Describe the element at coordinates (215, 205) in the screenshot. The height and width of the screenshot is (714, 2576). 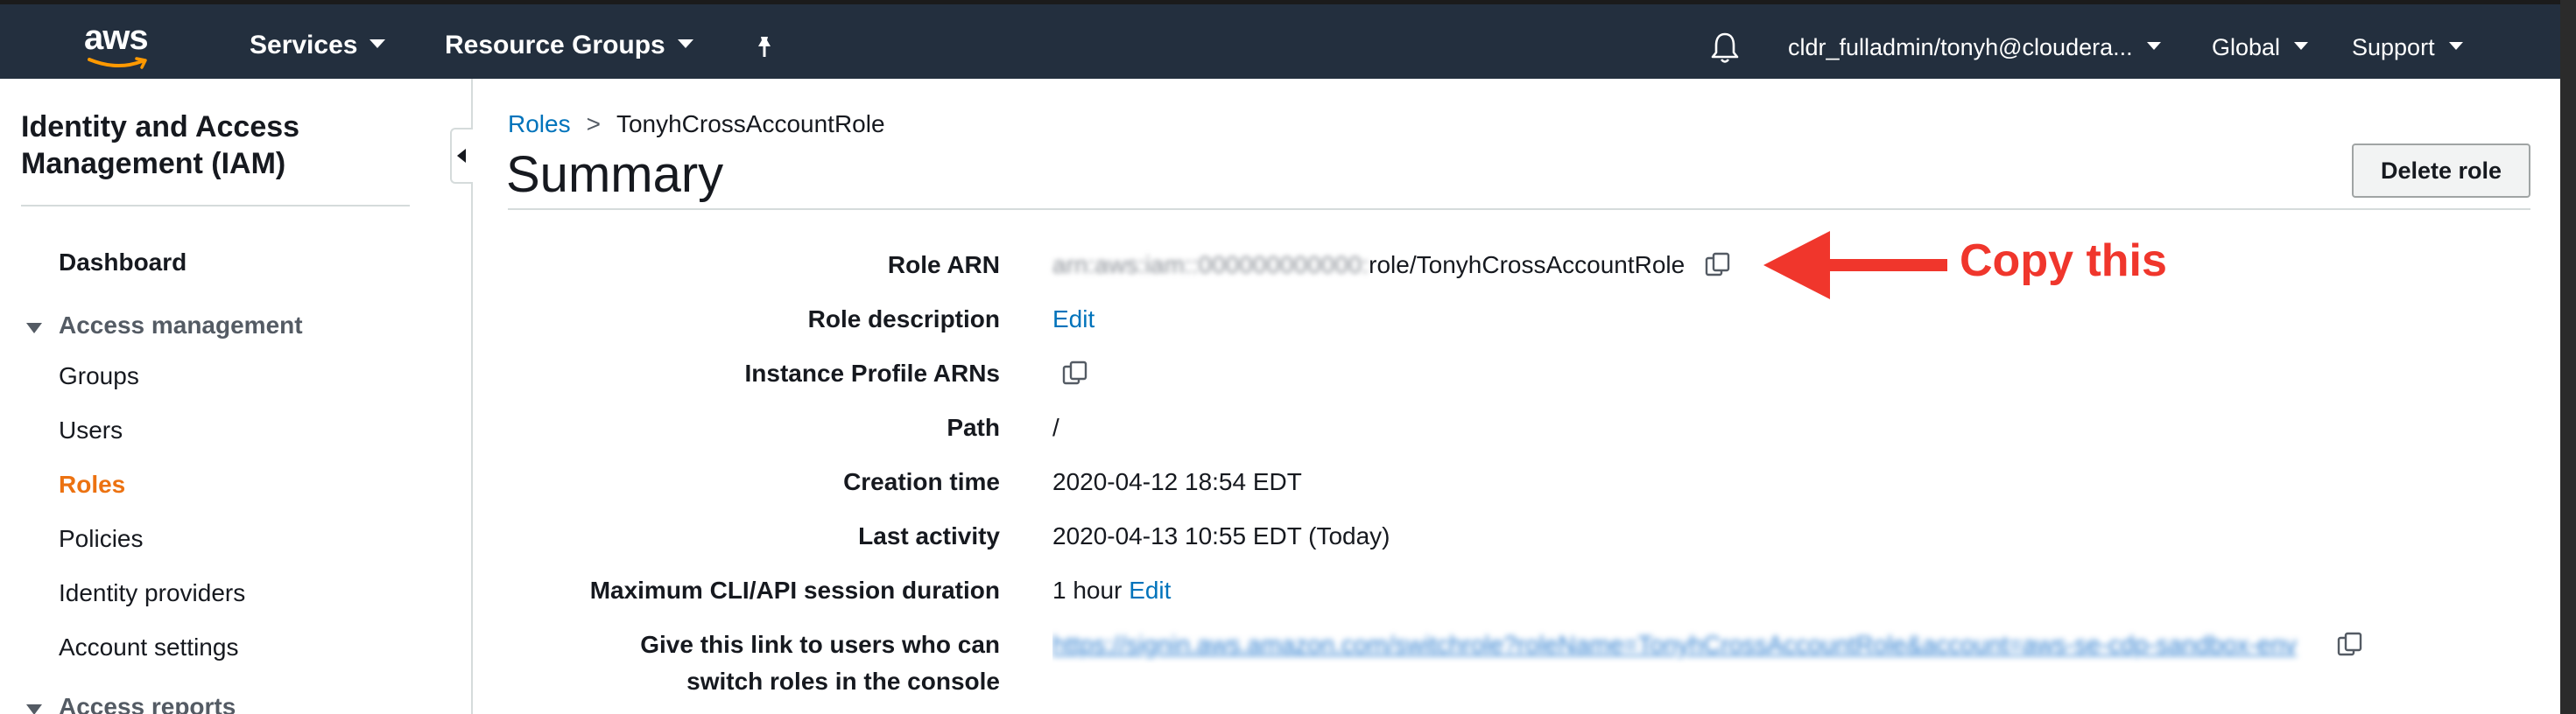
I see `sidebar-divider` at that location.